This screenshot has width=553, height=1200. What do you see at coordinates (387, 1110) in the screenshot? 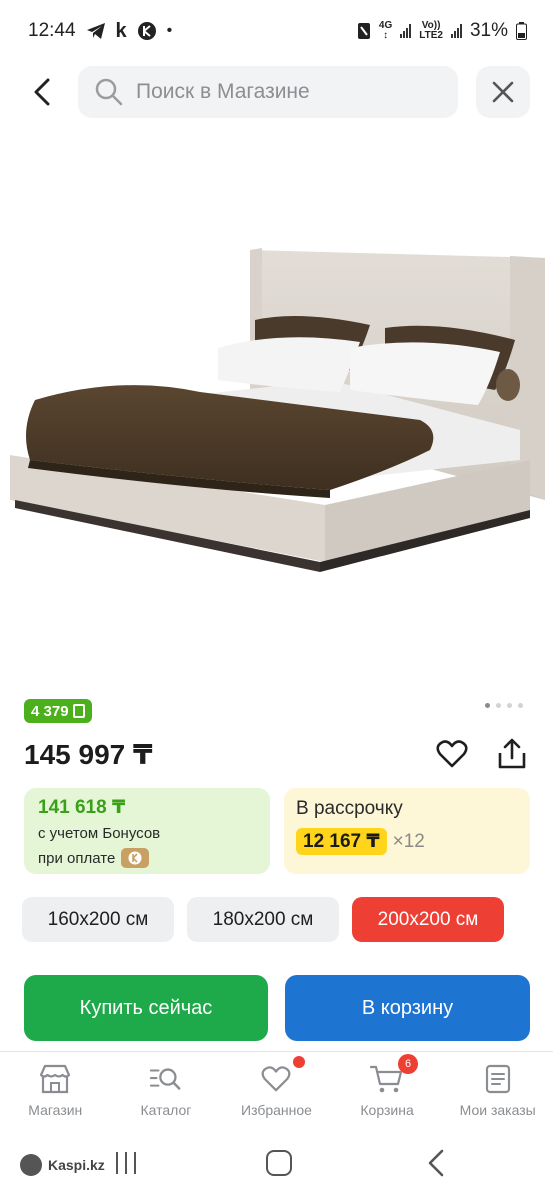
I see `tab-cart-label: Корзина` at bounding box center [387, 1110].